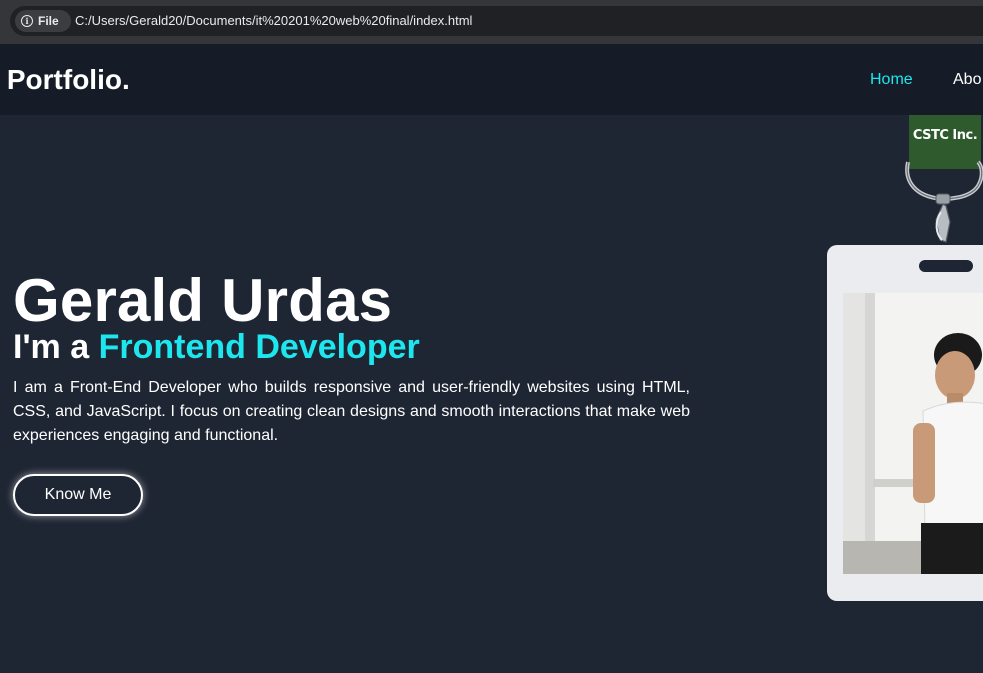 This screenshot has height=673, width=983. I want to click on info-icon: i, so click(27, 21).